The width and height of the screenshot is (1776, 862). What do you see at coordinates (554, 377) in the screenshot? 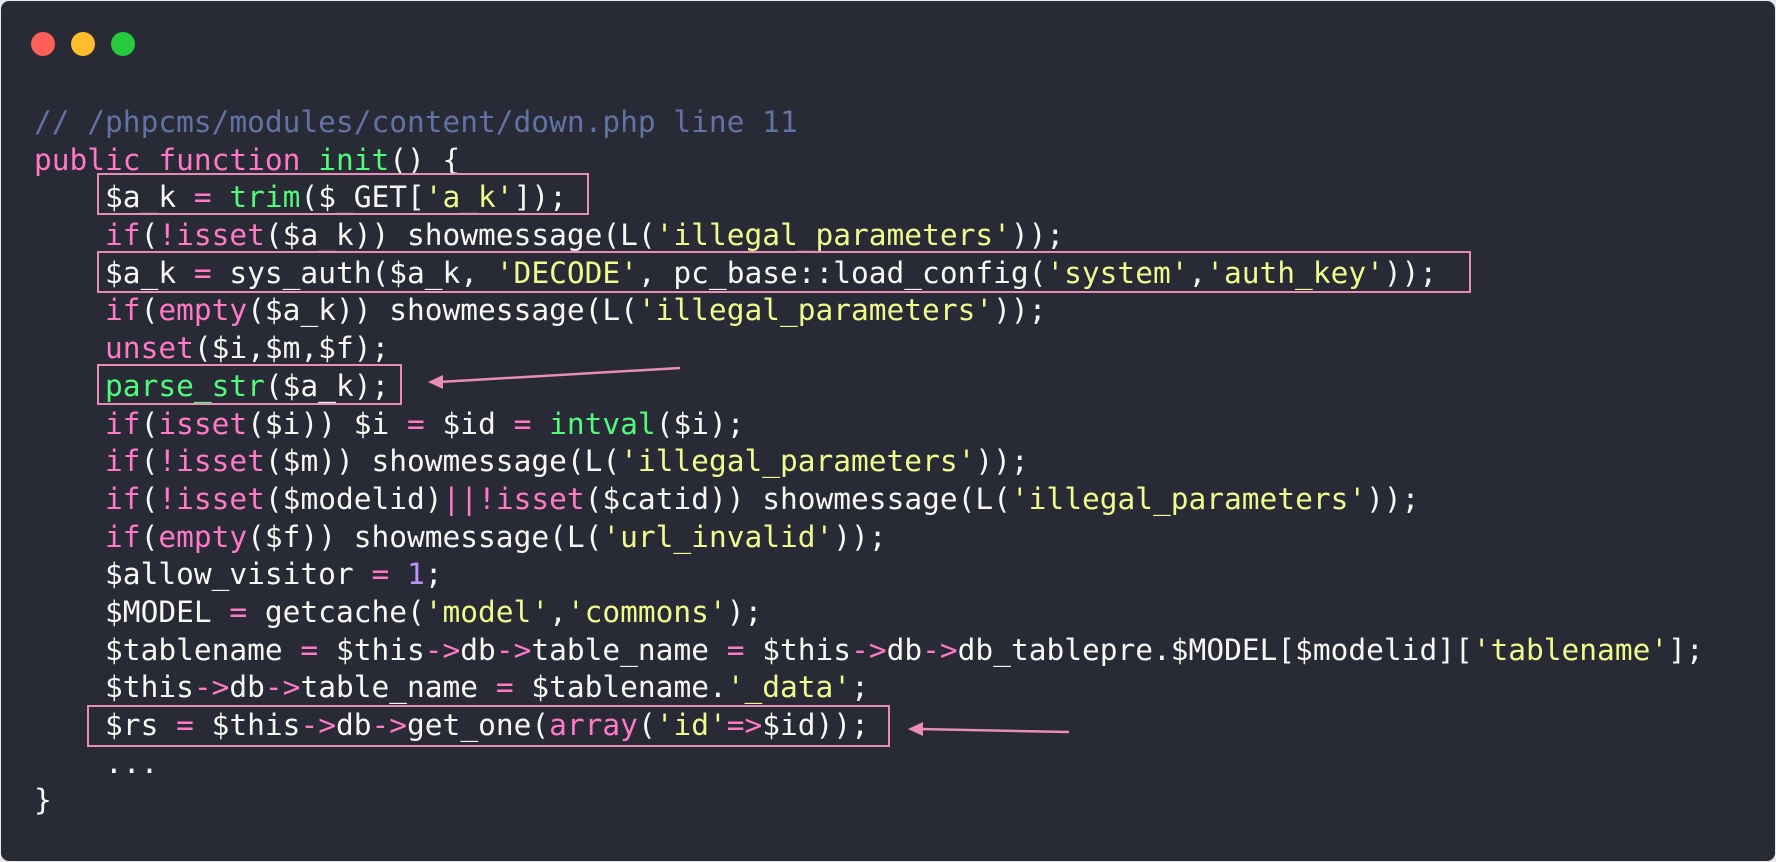
I see `arrow-to-parse-str-icon` at bounding box center [554, 377].